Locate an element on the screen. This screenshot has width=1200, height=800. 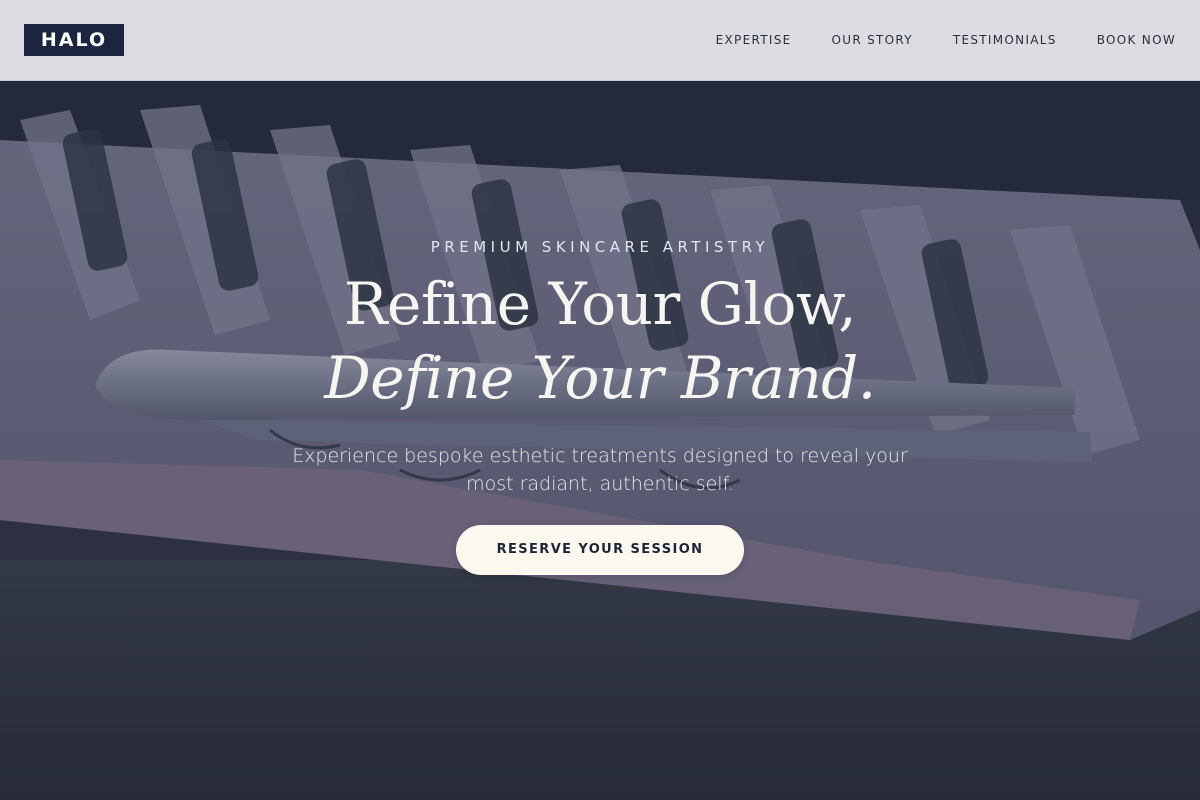
nav-link-our-story: OUR STORY is located at coordinates (872, 40).